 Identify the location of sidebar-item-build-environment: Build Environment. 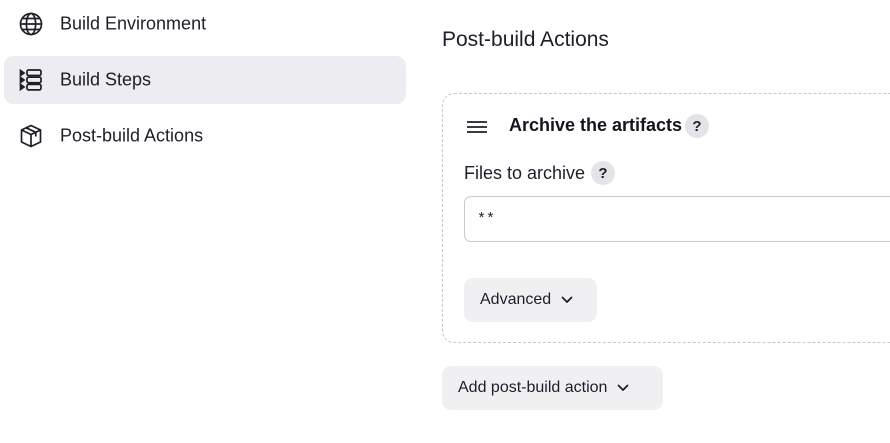
(205, 24).